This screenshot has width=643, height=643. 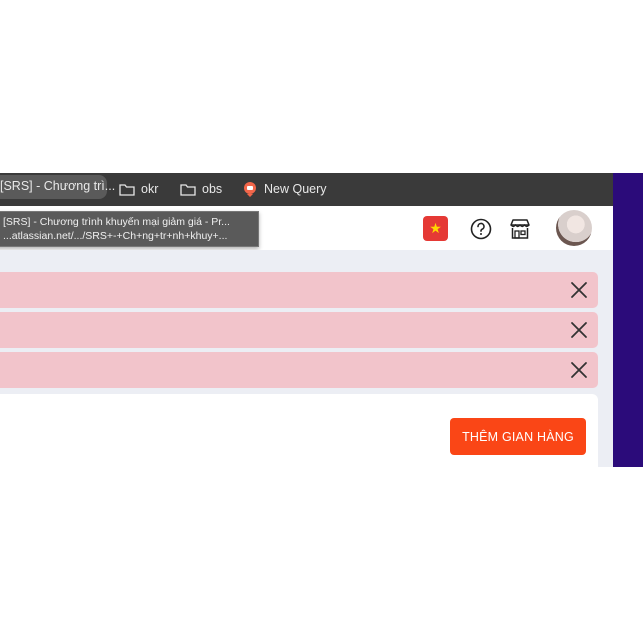 I want to click on store-card: THÊM GIAN HÀNG, so click(x=299, y=430).